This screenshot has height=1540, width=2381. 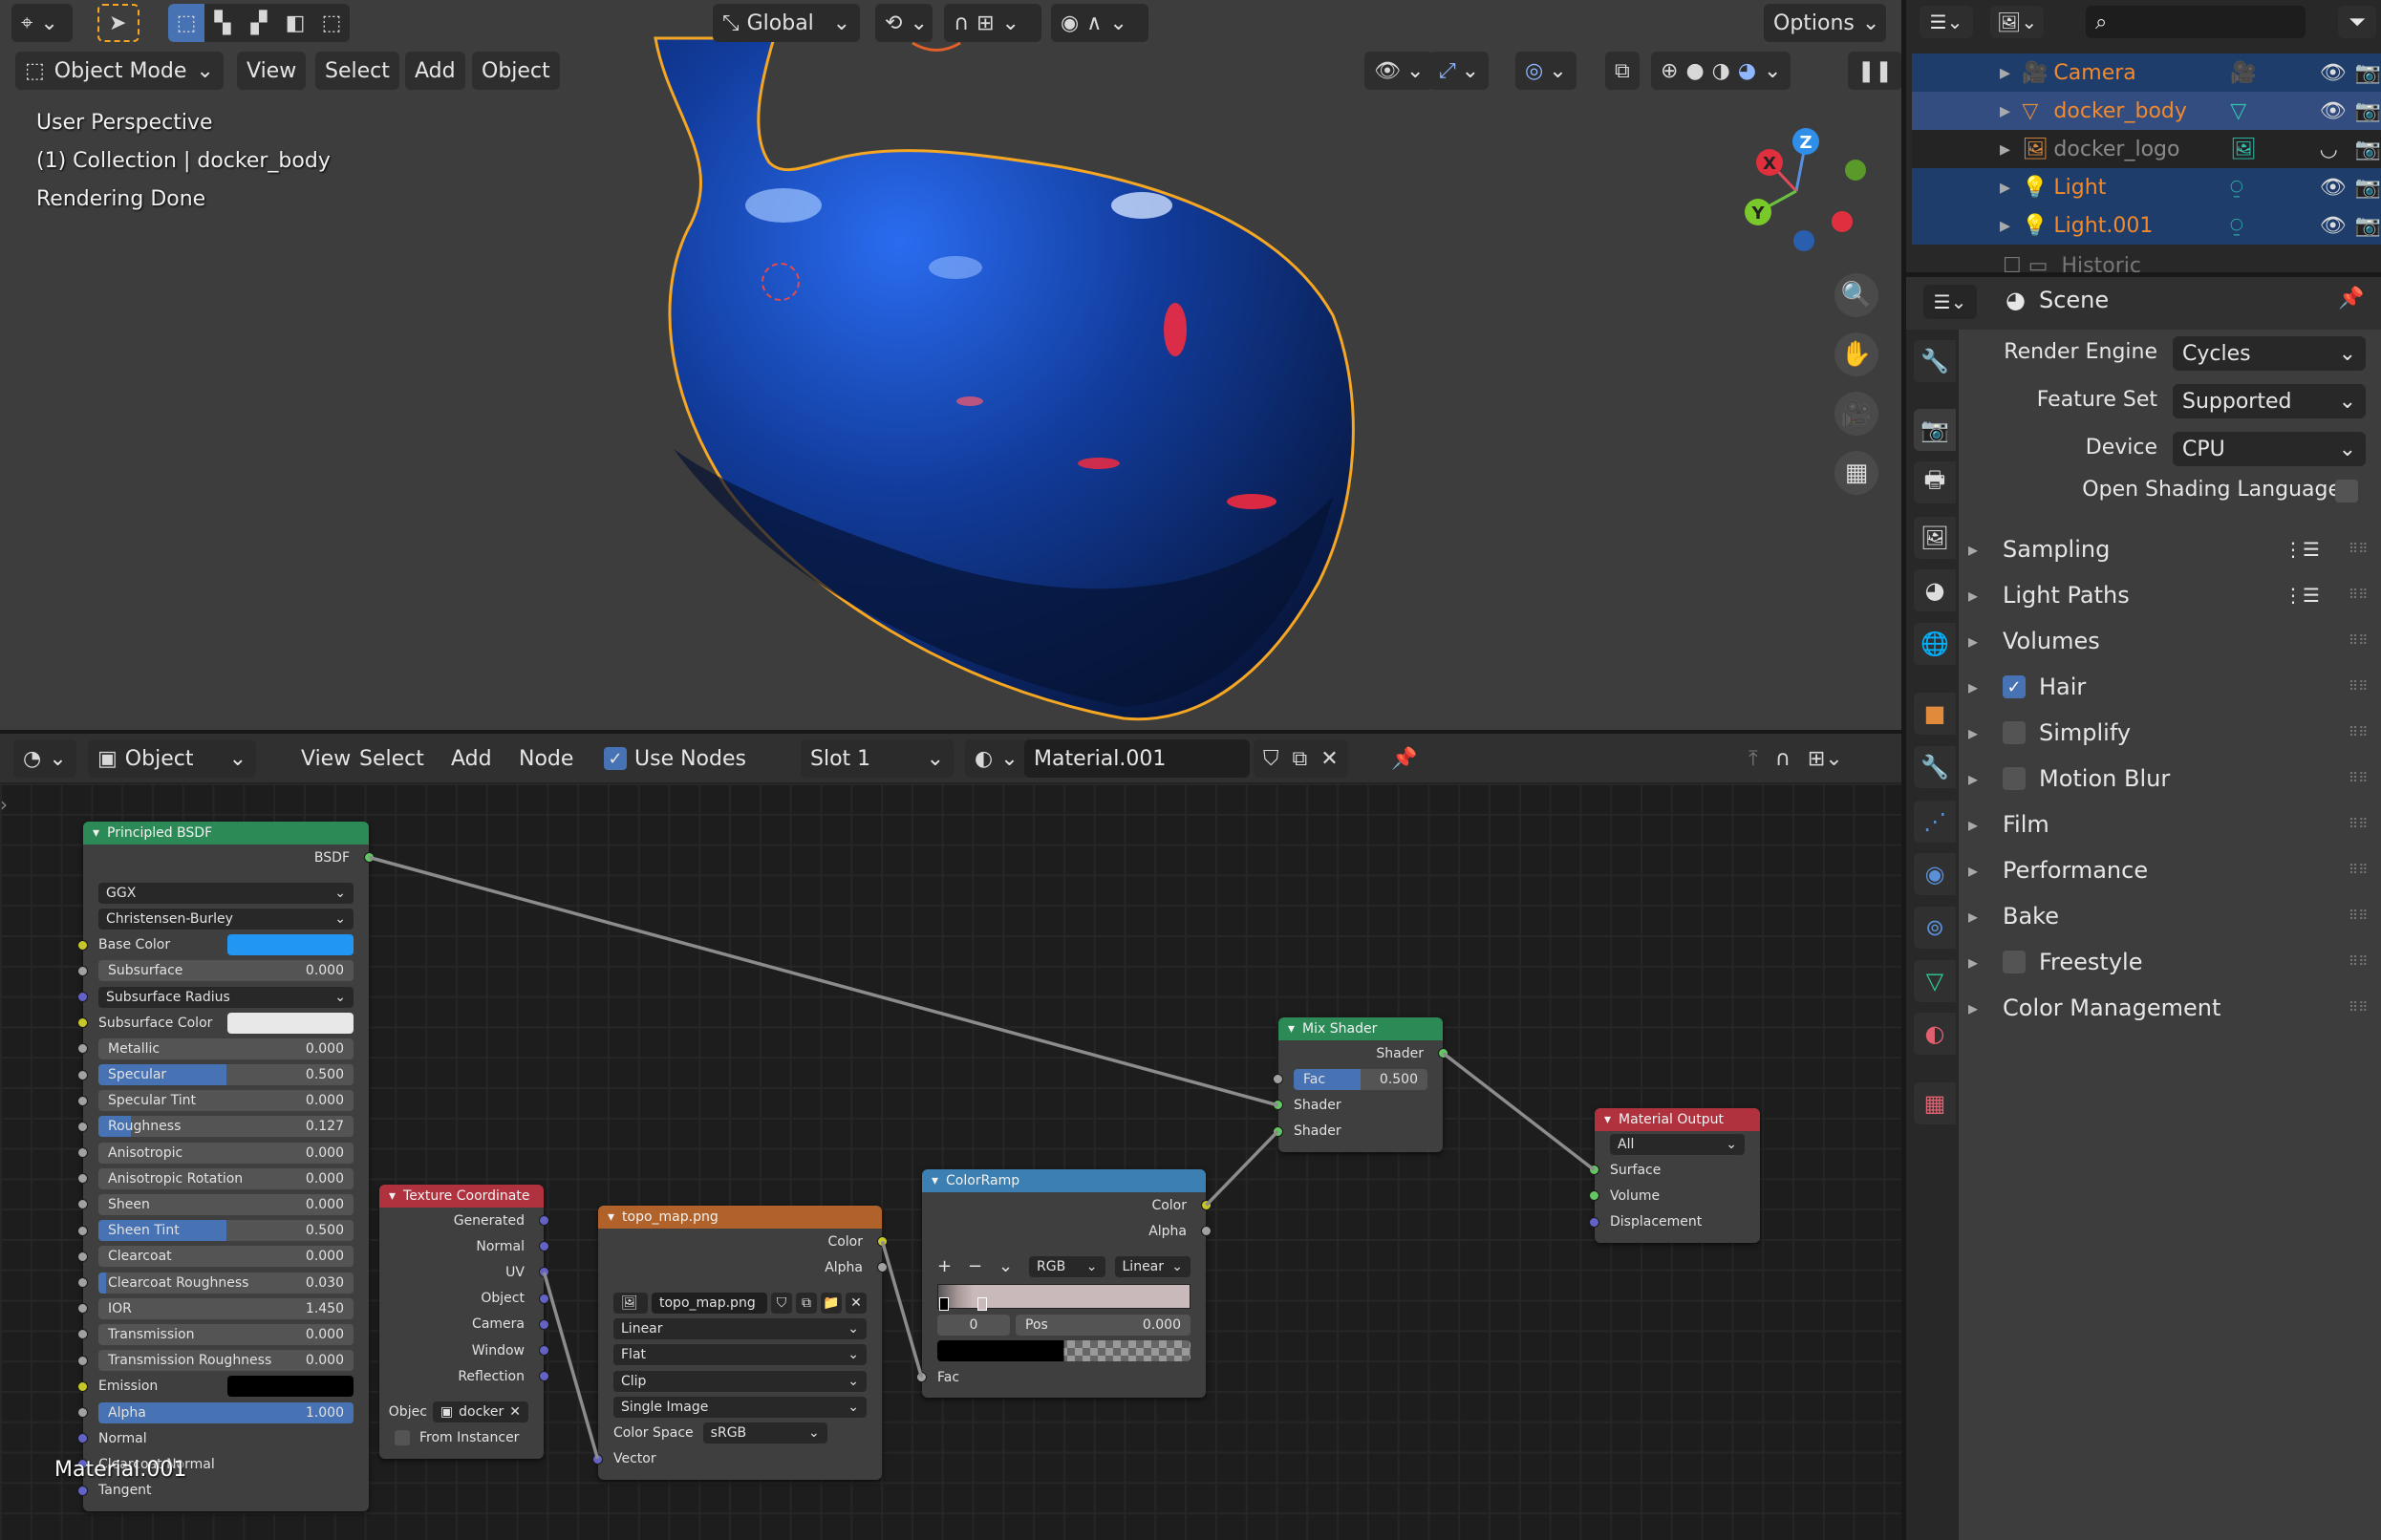 I want to click on socket-subsurface-radius, so click(x=82, y=997).